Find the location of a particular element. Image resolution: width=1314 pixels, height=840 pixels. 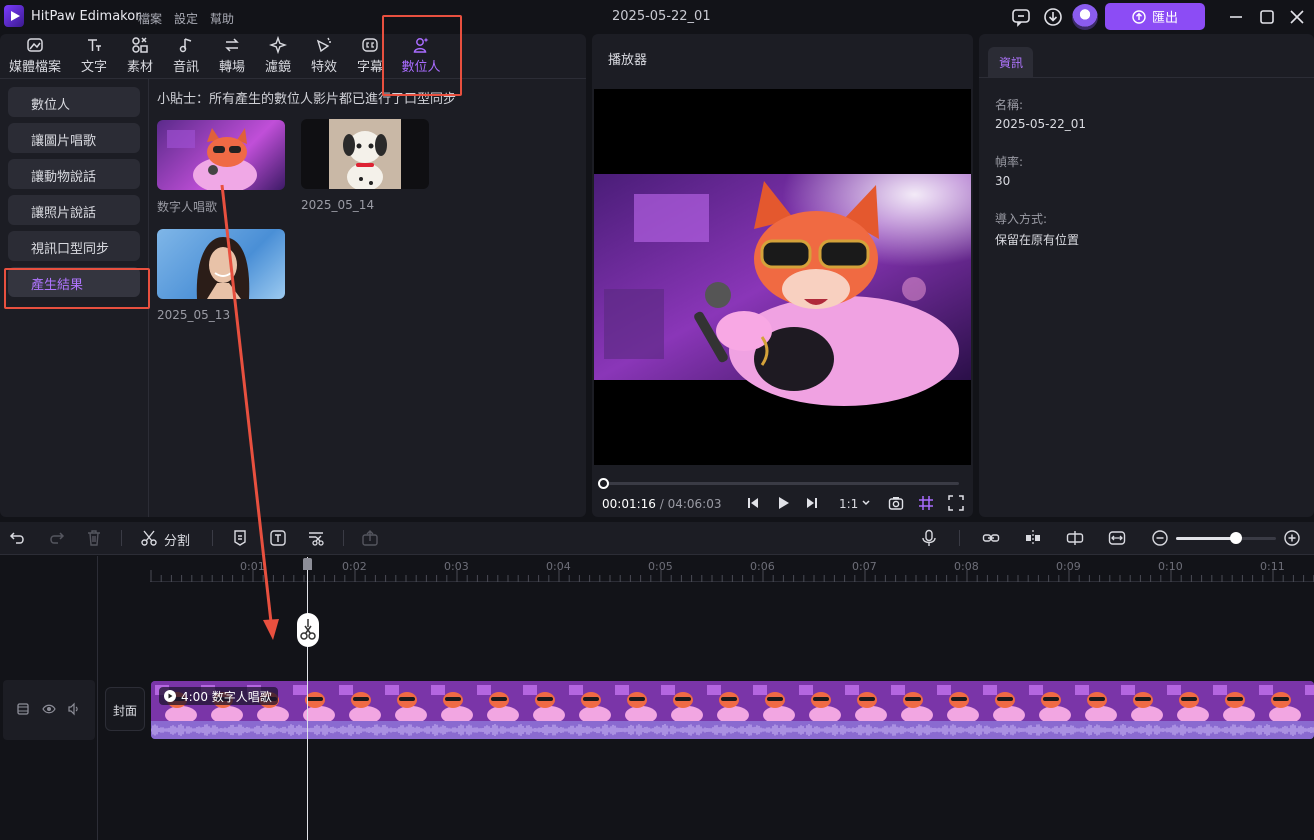

import-value: 保留在原有位置 is located at coordinates (1037, 240).